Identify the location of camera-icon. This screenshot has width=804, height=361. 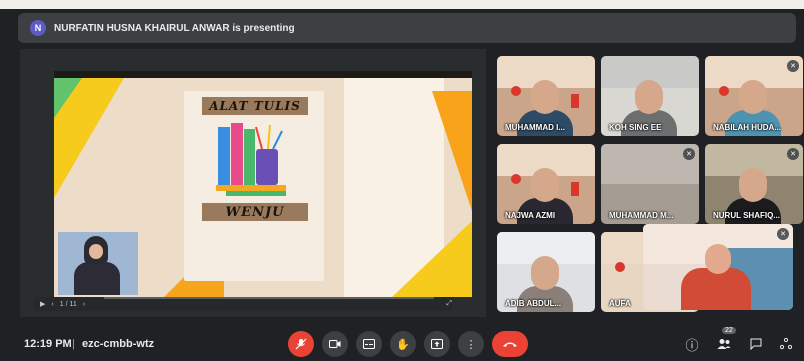
(335, 344).